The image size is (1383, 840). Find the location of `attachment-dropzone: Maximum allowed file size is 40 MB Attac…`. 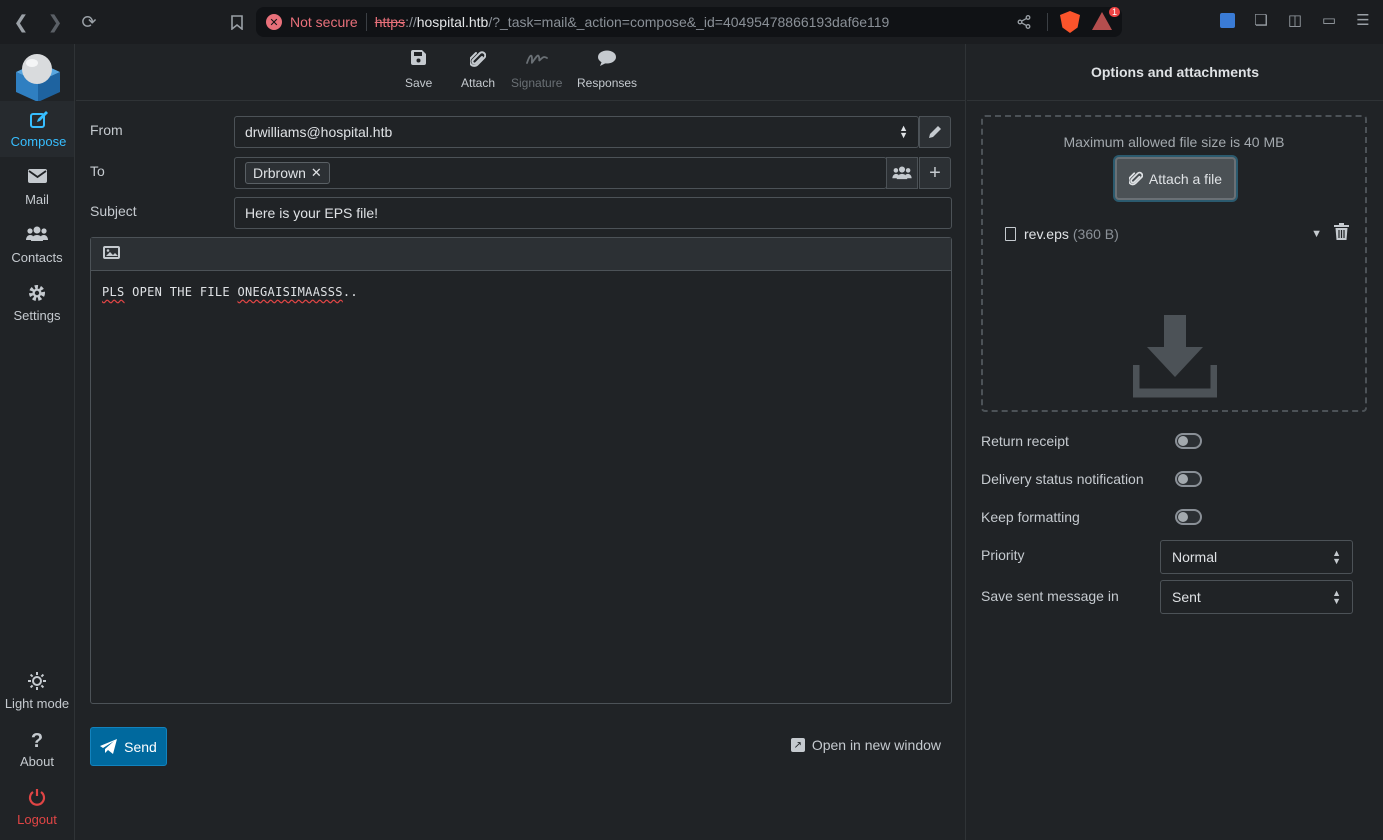

attachment-dropzone: Maximum allowed file size is 40 MB Attac… is located at coordinates (1174, 263).